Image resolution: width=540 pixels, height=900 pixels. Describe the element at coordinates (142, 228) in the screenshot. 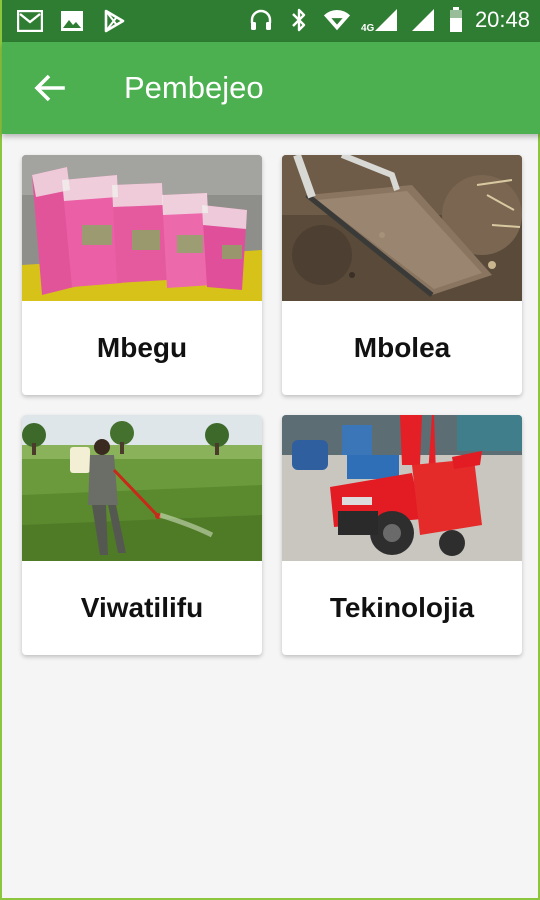

I see `seed-packets-image` at that location.